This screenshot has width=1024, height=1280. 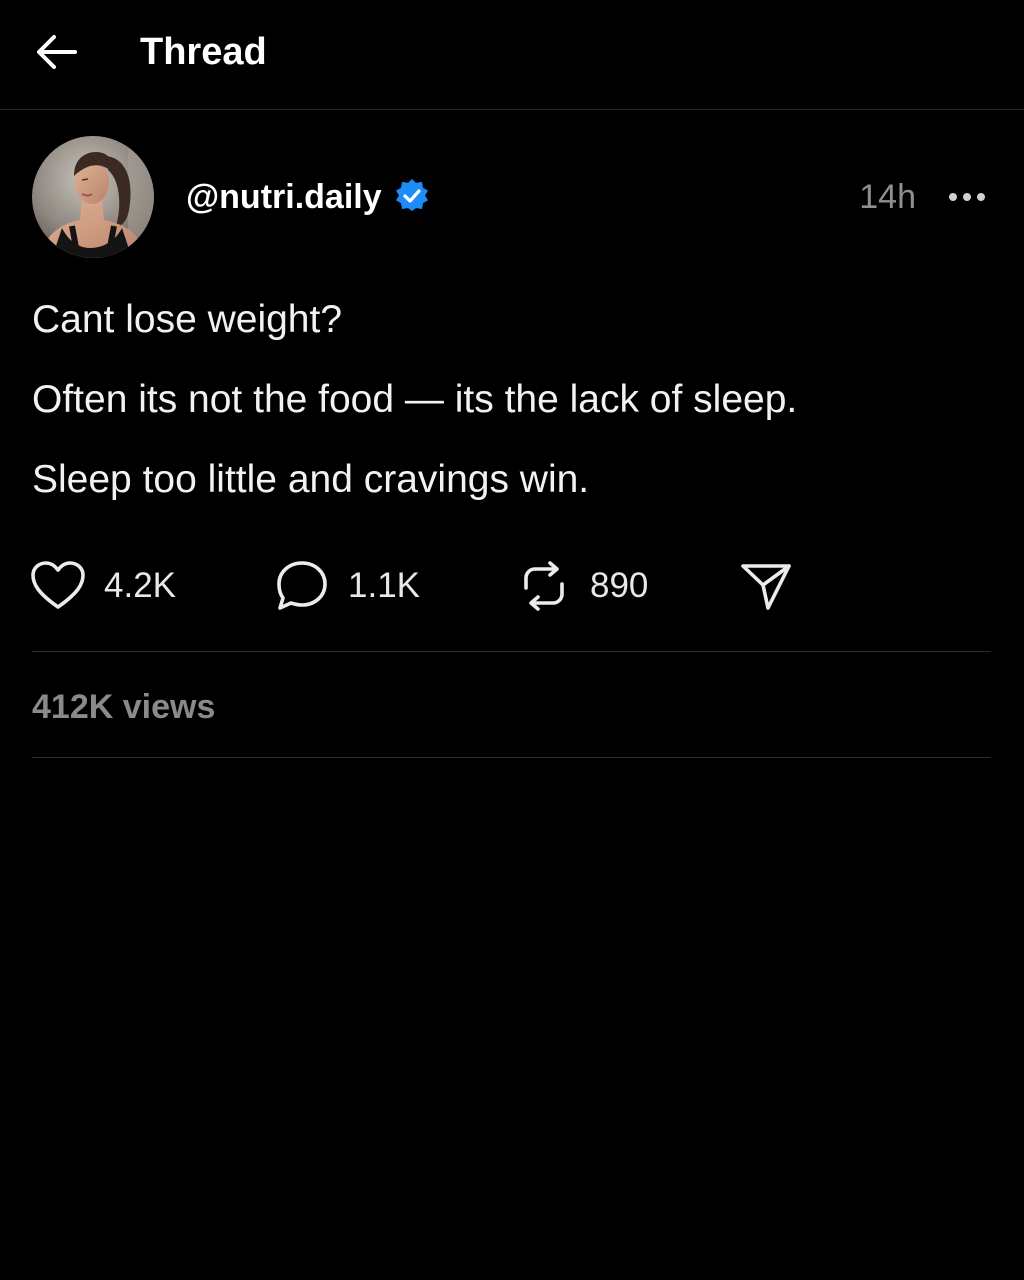 I want to click on more-options-button, so click(x=967, y=197).